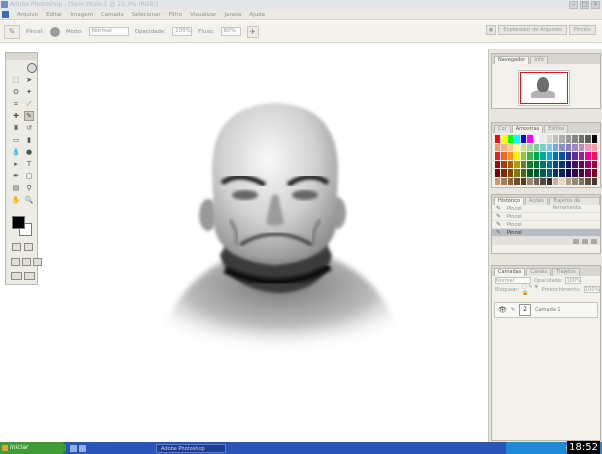 The width and height of the screenshot is (602, 454). What do you see at coordinates (29, 276) in the screenshot?
I see `imageready-icon` at bounding box center [29, 276].